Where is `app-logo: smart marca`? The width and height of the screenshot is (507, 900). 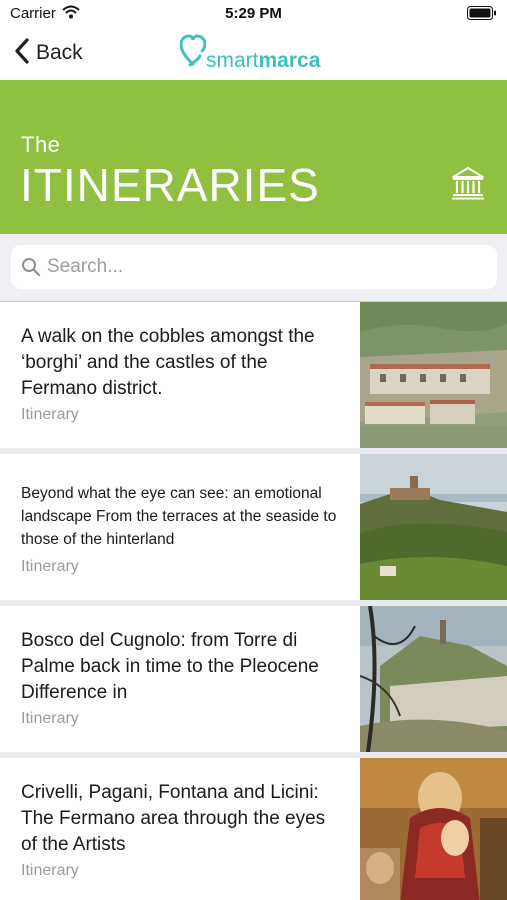 app-logo: smart marca is located at coordinates (250, 53).